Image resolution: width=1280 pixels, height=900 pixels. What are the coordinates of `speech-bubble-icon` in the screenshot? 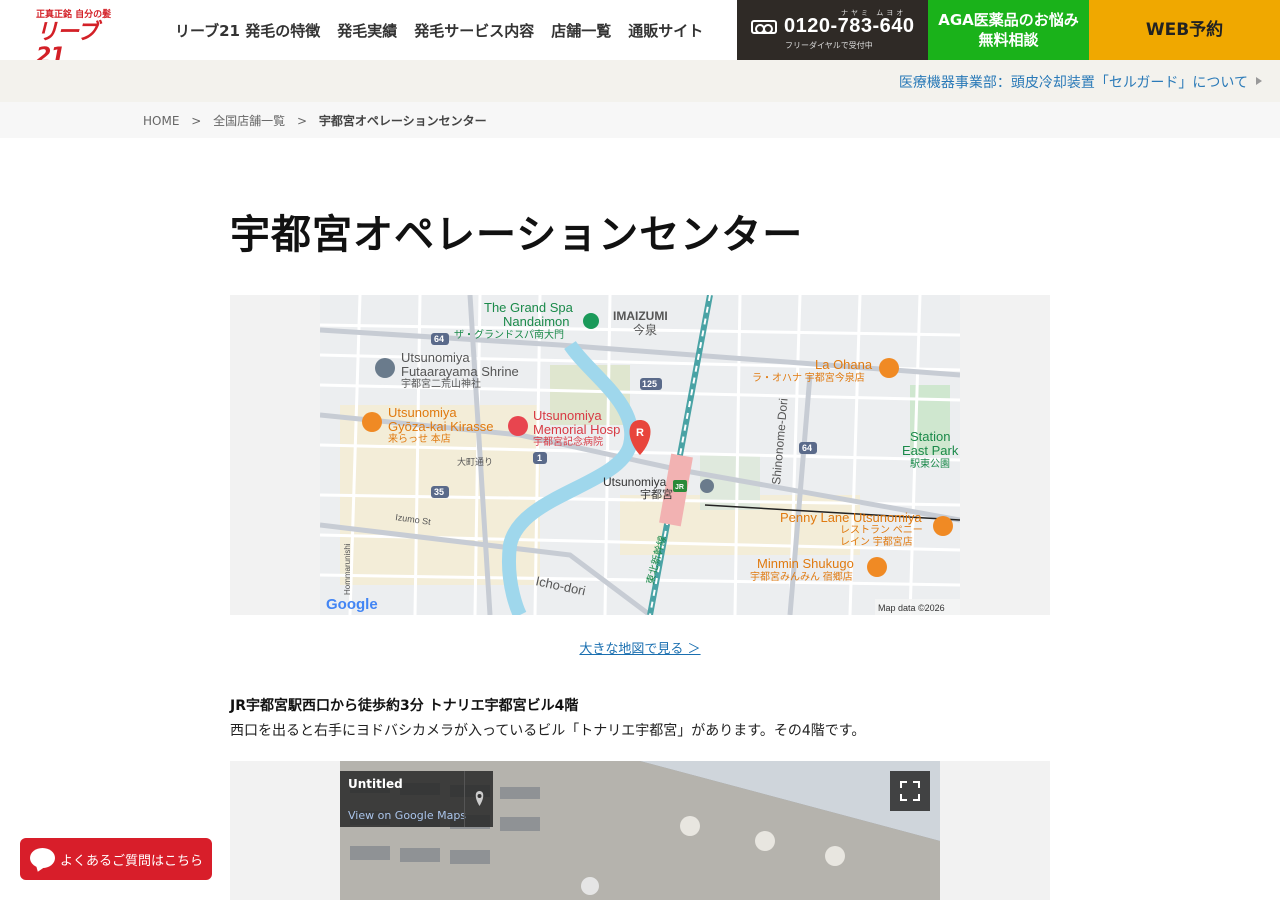 It's located at (42, 858).